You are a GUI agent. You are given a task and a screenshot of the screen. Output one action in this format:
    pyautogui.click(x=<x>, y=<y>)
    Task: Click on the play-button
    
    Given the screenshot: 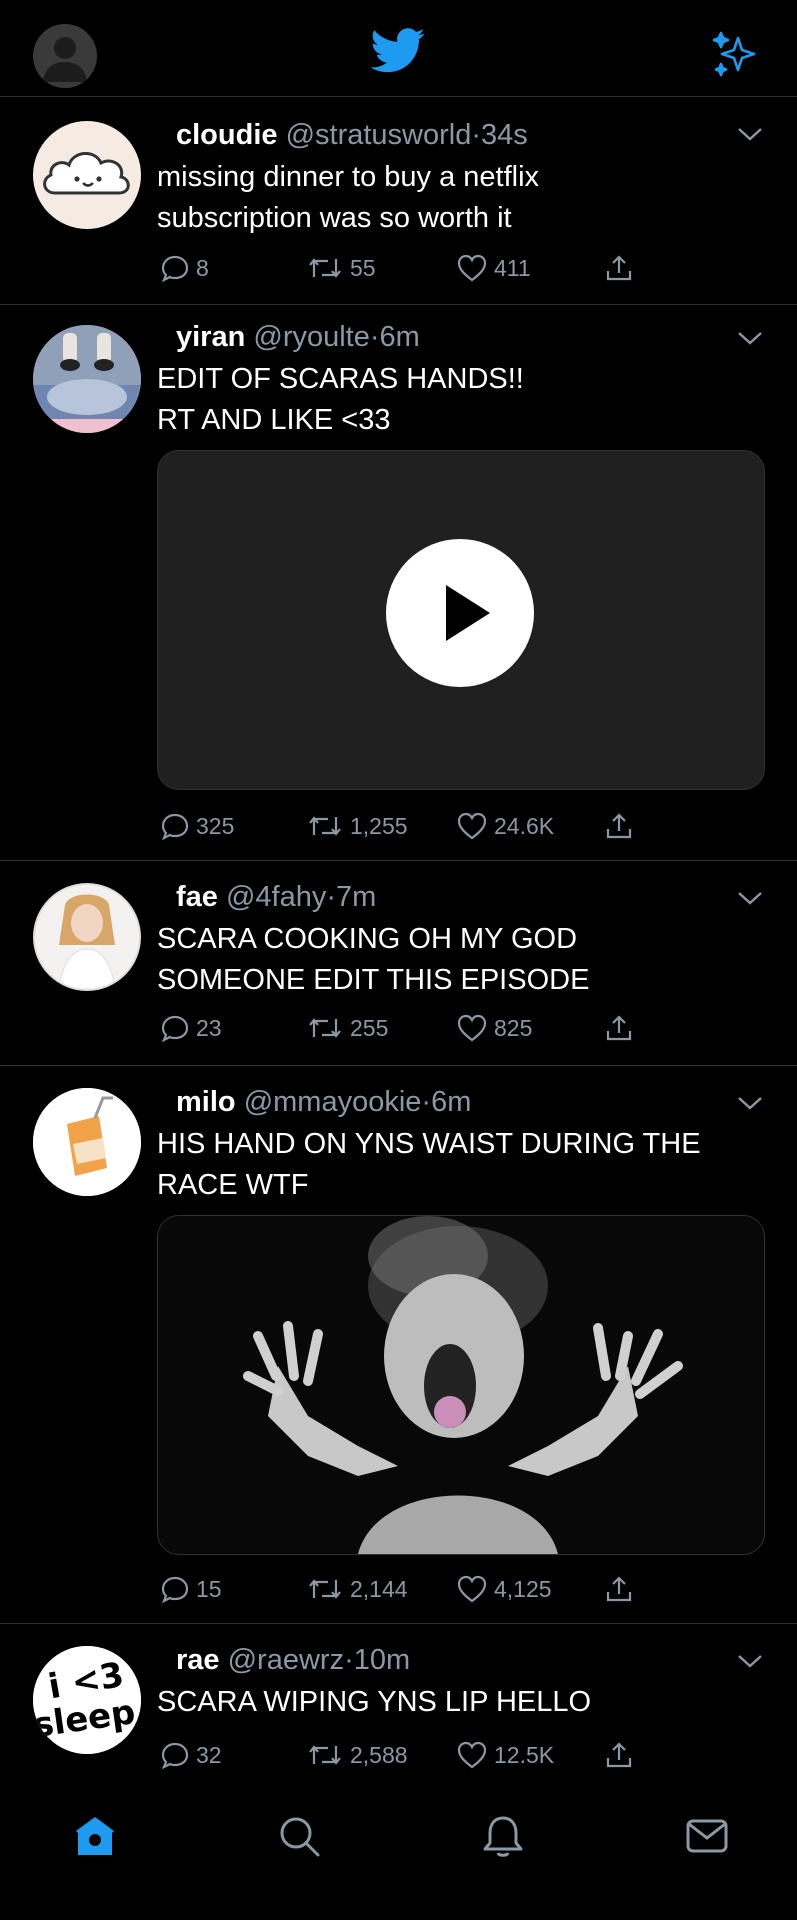 What is the action you would take?
    pyautogui.click(x=460, y=613)
    